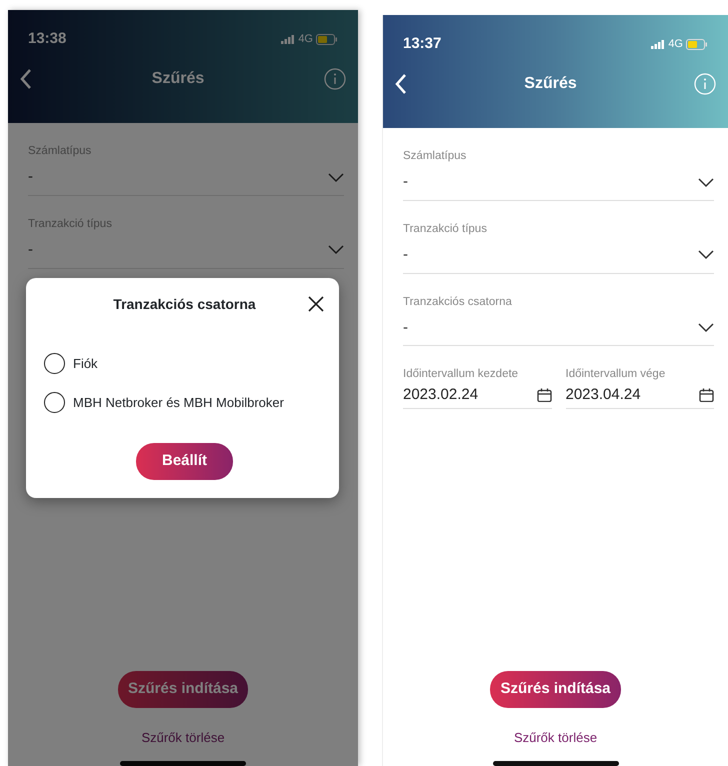 The height and width of the screenshot is (766, 728). Describe the element at coordinates (440, 394) in the screenshot. I see `date-value: 2023.02.24` at that location.